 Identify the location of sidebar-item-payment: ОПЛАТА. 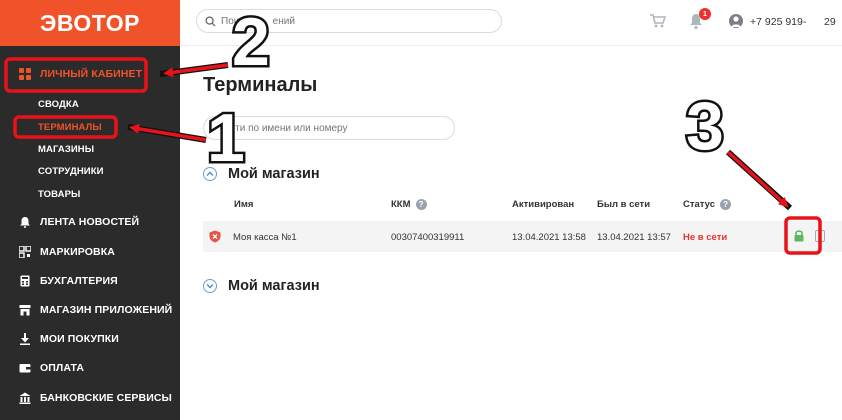
(90, 368).